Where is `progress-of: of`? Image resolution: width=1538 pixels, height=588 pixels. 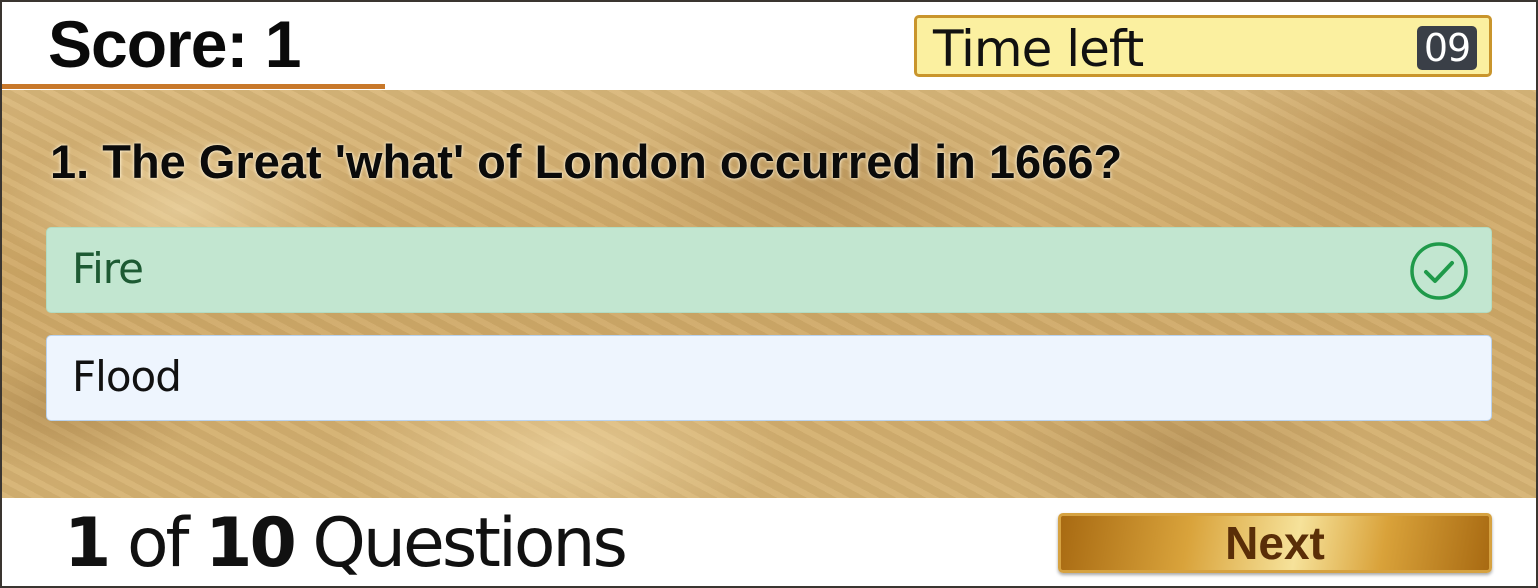
progress-of: of is located at coordinates (158, 543).